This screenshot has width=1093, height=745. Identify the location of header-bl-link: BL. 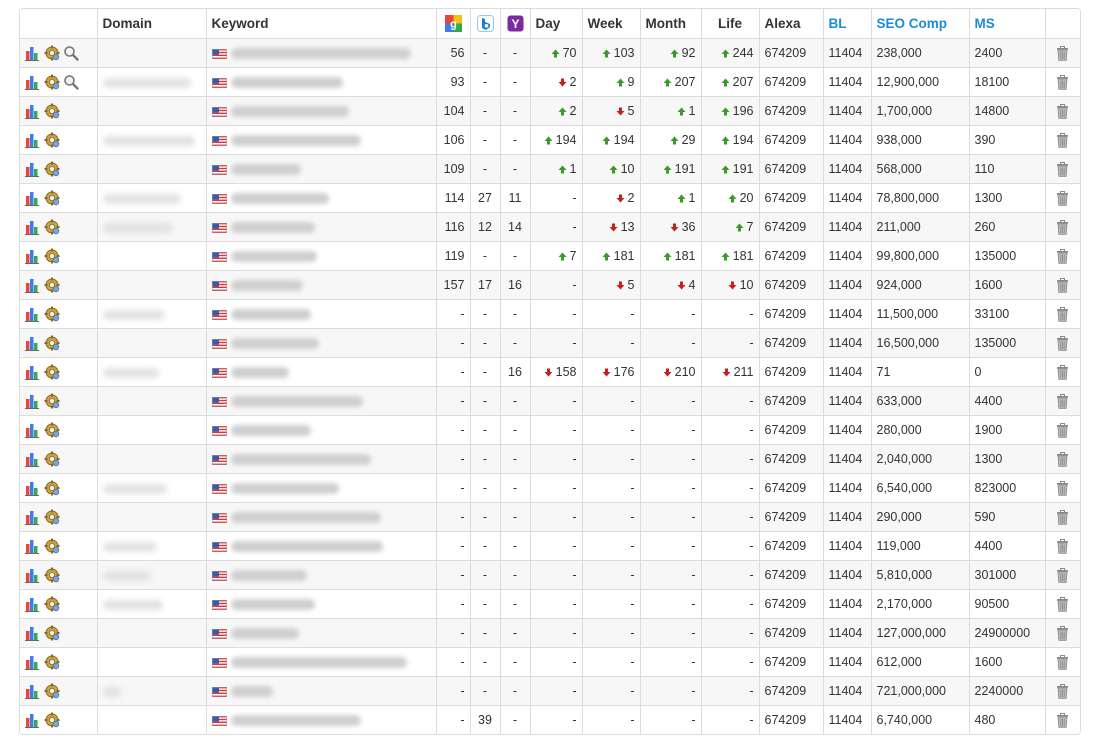
(847, 24).